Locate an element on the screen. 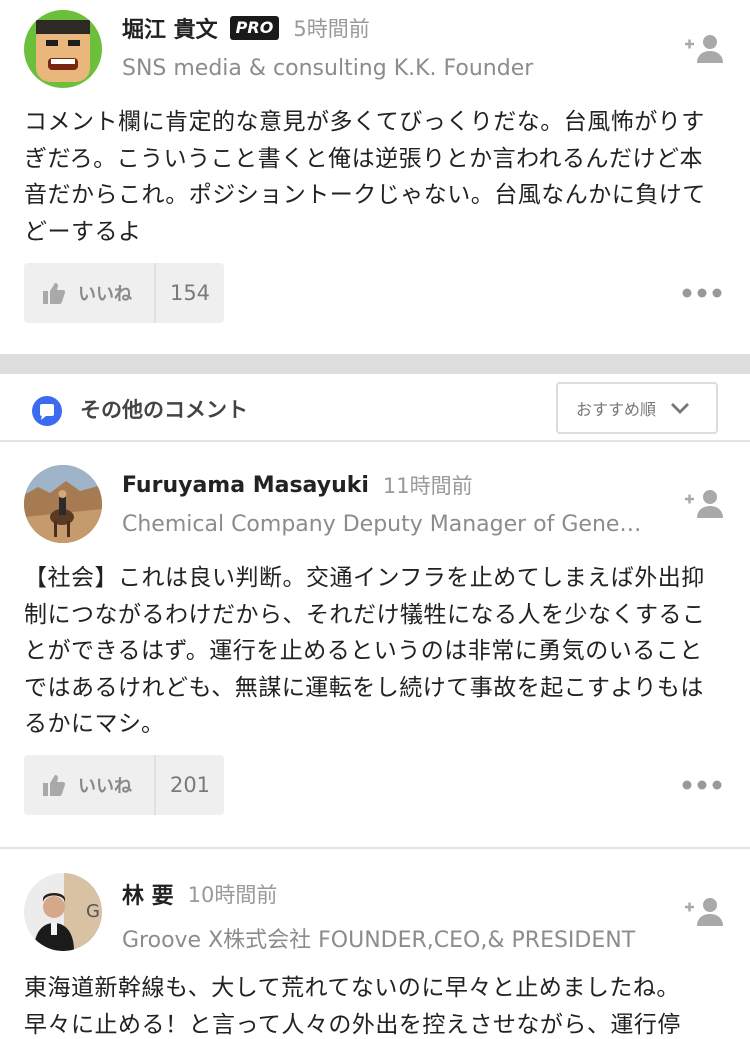 The width and height of the screenshot is (750, 1039). section-title: その他のコメント is located at coordinates (164, 410).